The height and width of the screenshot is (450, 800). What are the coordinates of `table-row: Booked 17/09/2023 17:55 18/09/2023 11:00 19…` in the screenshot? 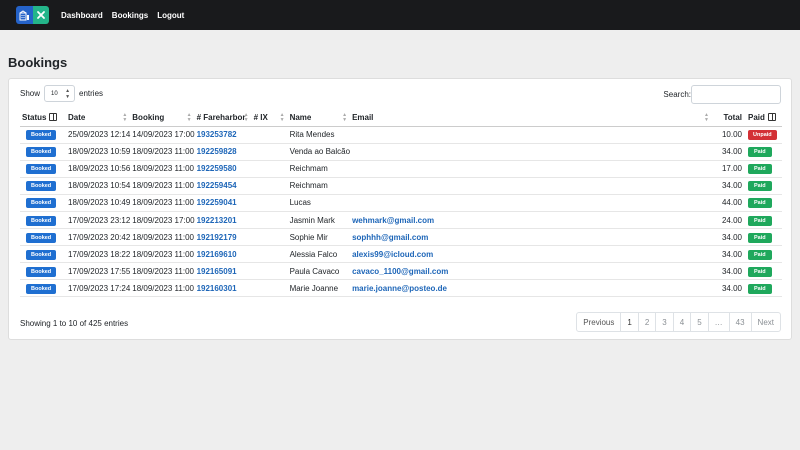 It's located at (401, 271).